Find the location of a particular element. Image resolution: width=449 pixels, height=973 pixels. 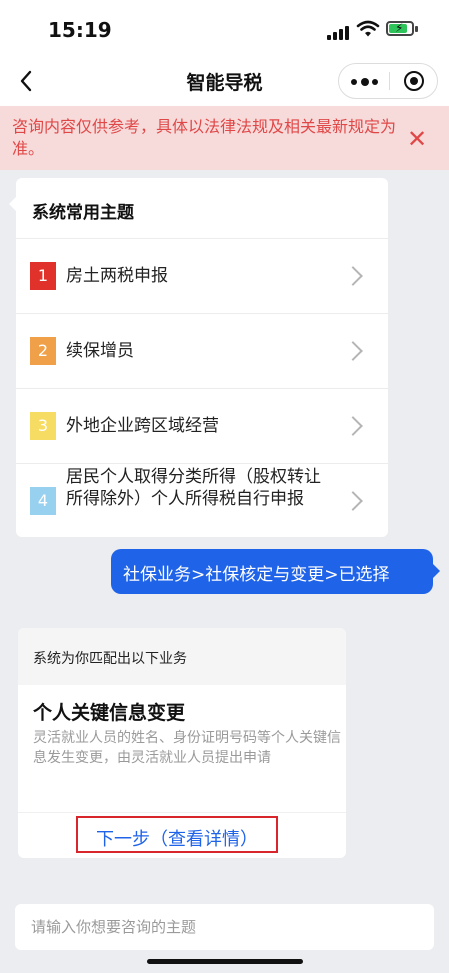

close-miniprogram-button is located at coordinates (414, 81).